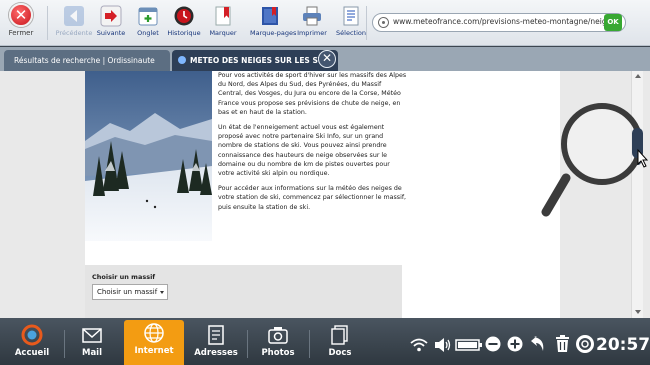 The image size is (650, 365). I want to click on app-label: Mail, so click(92, 353).